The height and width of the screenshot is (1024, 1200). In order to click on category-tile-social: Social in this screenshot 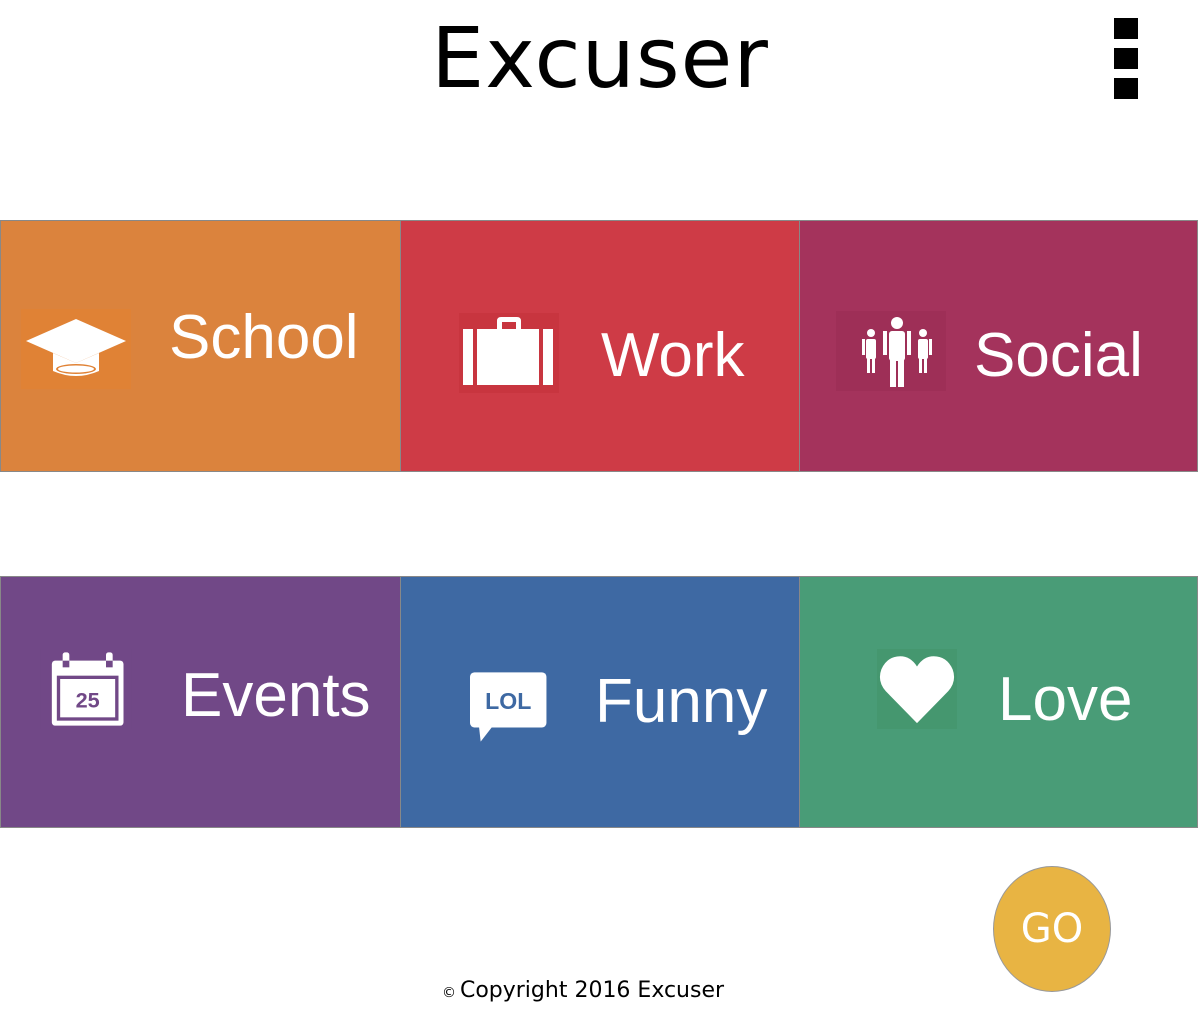, I will do `click(998, 346)`.